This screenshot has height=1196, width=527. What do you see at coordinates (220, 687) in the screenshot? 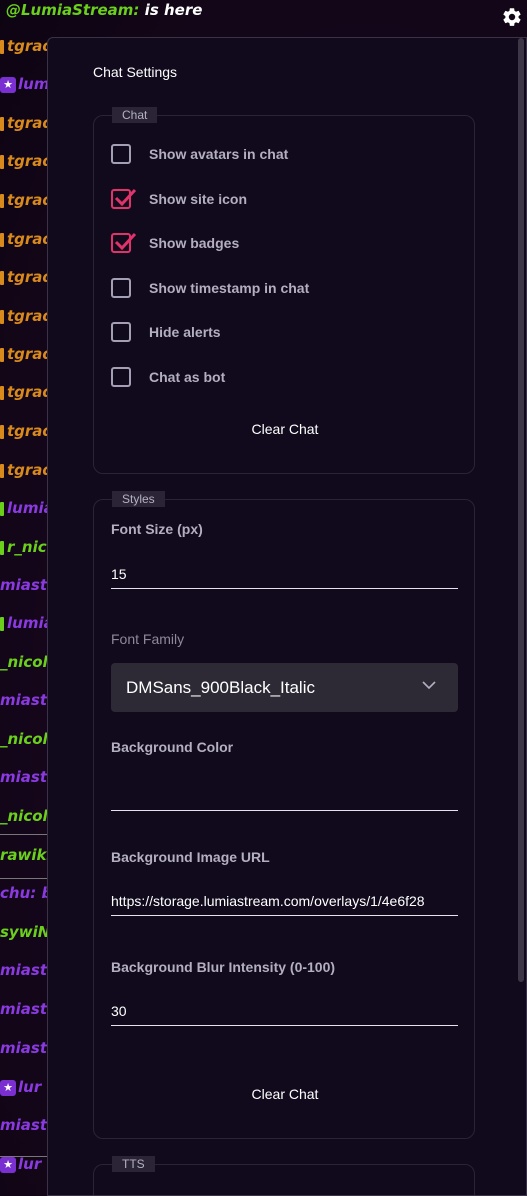
I see `font-family-value: DMSans_900Black_Italic` at bounding box center [220, 687].